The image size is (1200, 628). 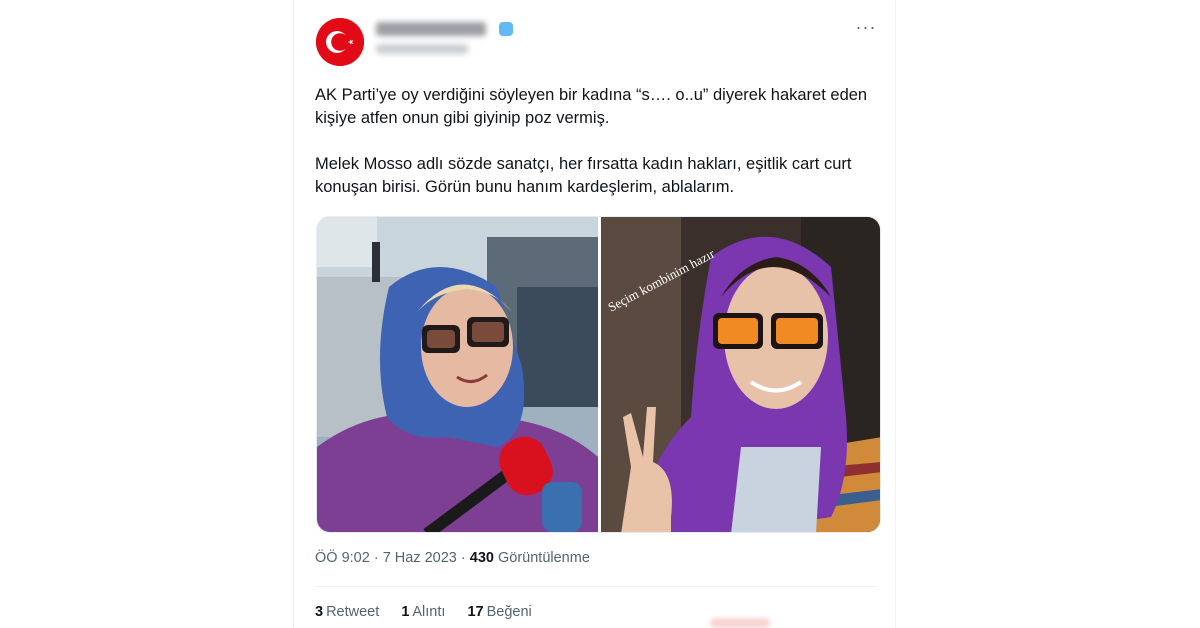 What do you see at coordinates (741, 375) in the screenshot?
I see `photo-woman-purple-scarf: Seçim kombinim hazır` at bounding box center [741, 375].